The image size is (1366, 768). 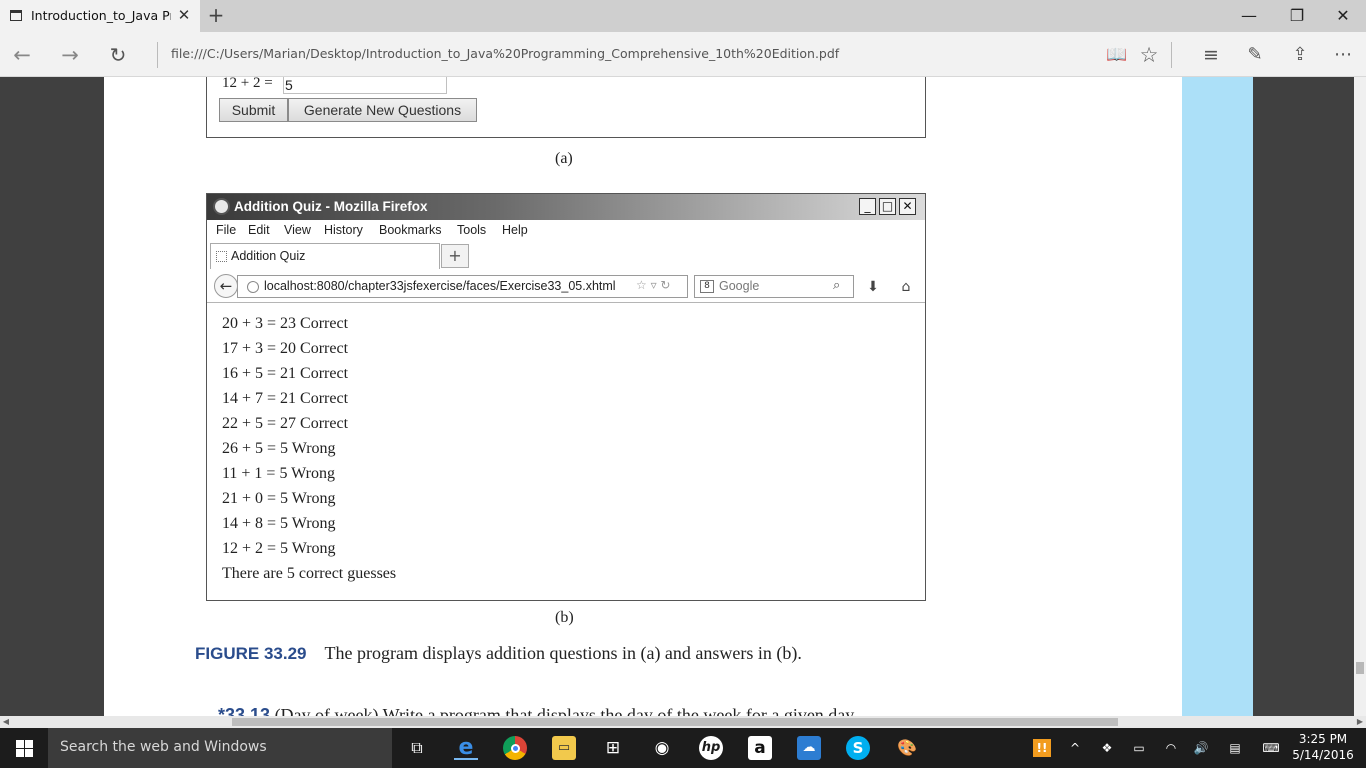 What do you see at coordinates (1255, 55) in the screenshot?
I see `web-note-icon: ✎` at bounding box center [1255, 55].